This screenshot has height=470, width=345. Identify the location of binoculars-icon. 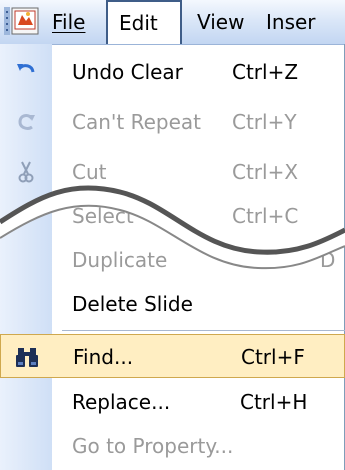
(27, 357).